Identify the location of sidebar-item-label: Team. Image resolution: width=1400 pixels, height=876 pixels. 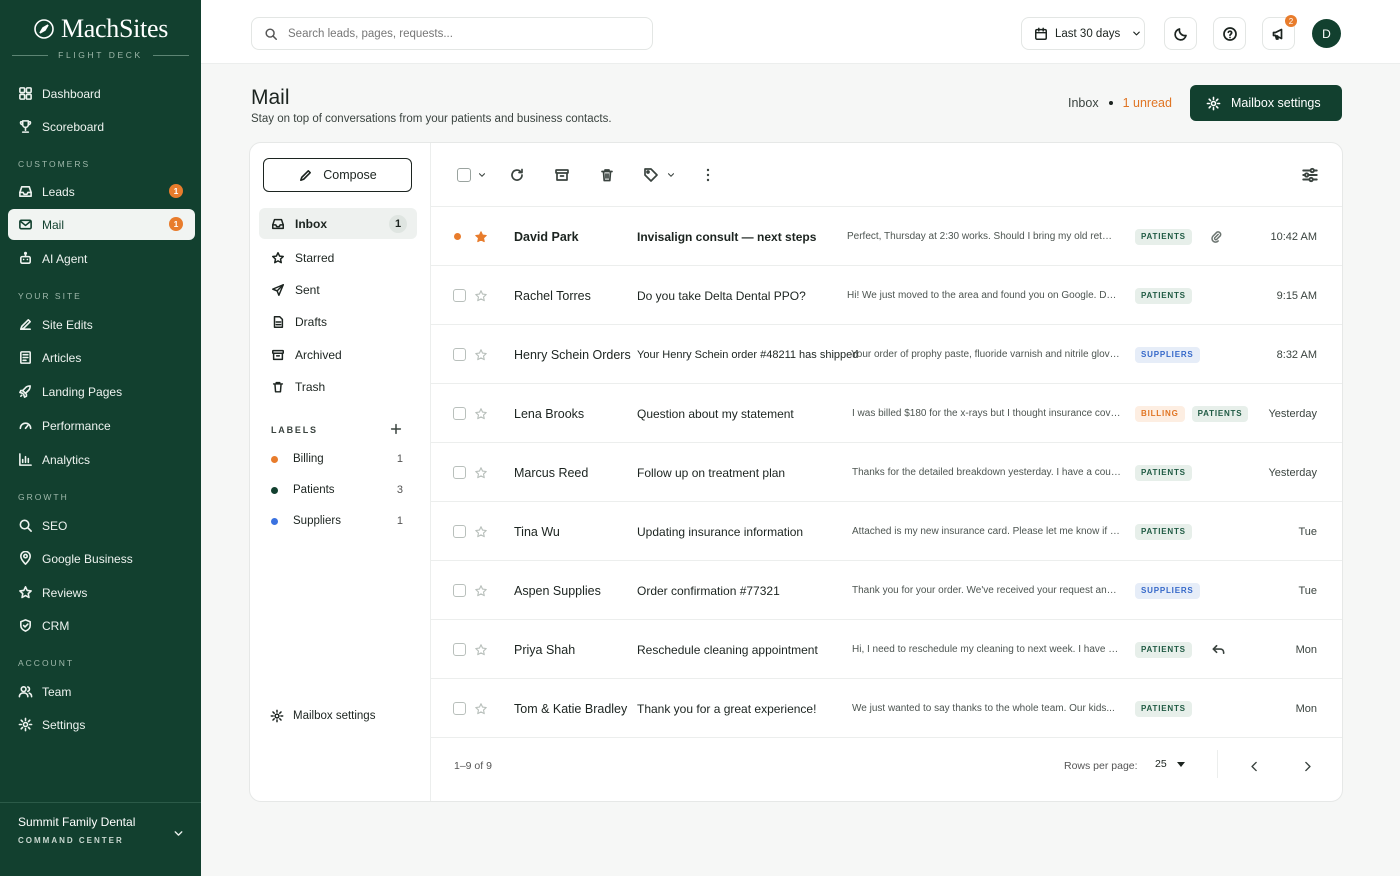
(57, 691).